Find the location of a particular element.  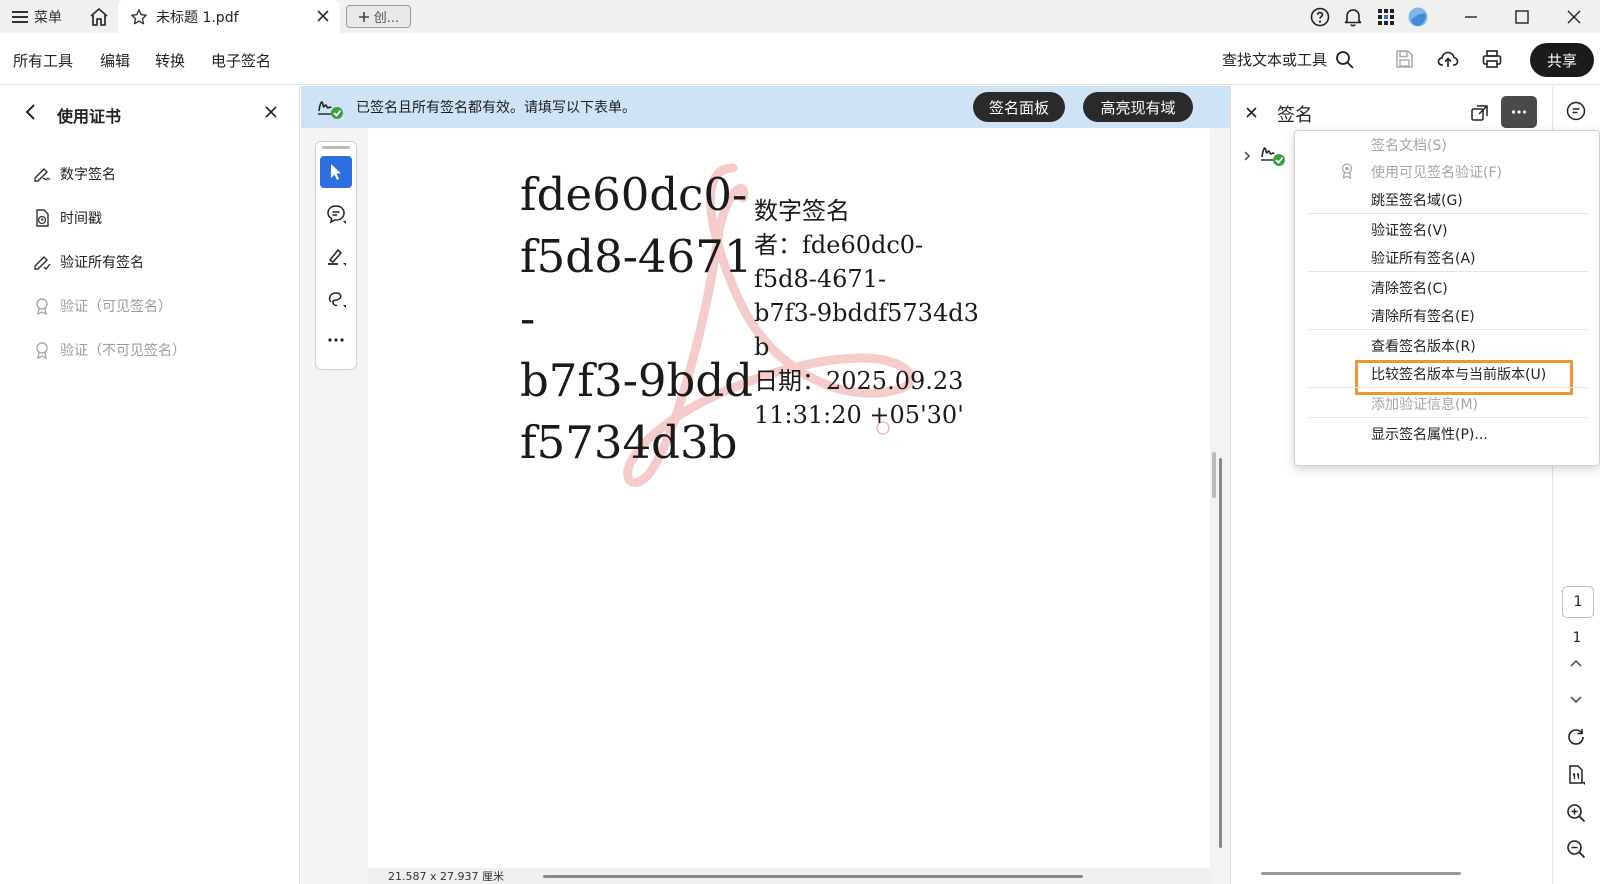

avatar is located at coordinates (1418, 17).